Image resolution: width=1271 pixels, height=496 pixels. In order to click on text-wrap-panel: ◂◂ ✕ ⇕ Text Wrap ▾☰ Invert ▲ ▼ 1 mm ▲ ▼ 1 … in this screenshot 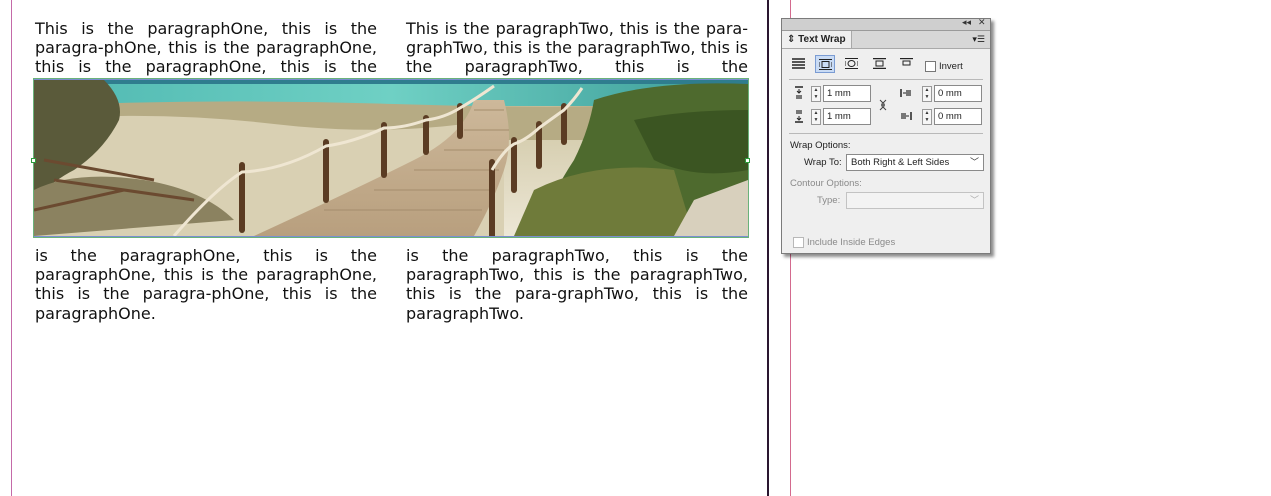, I will do `click(886, 135)`.